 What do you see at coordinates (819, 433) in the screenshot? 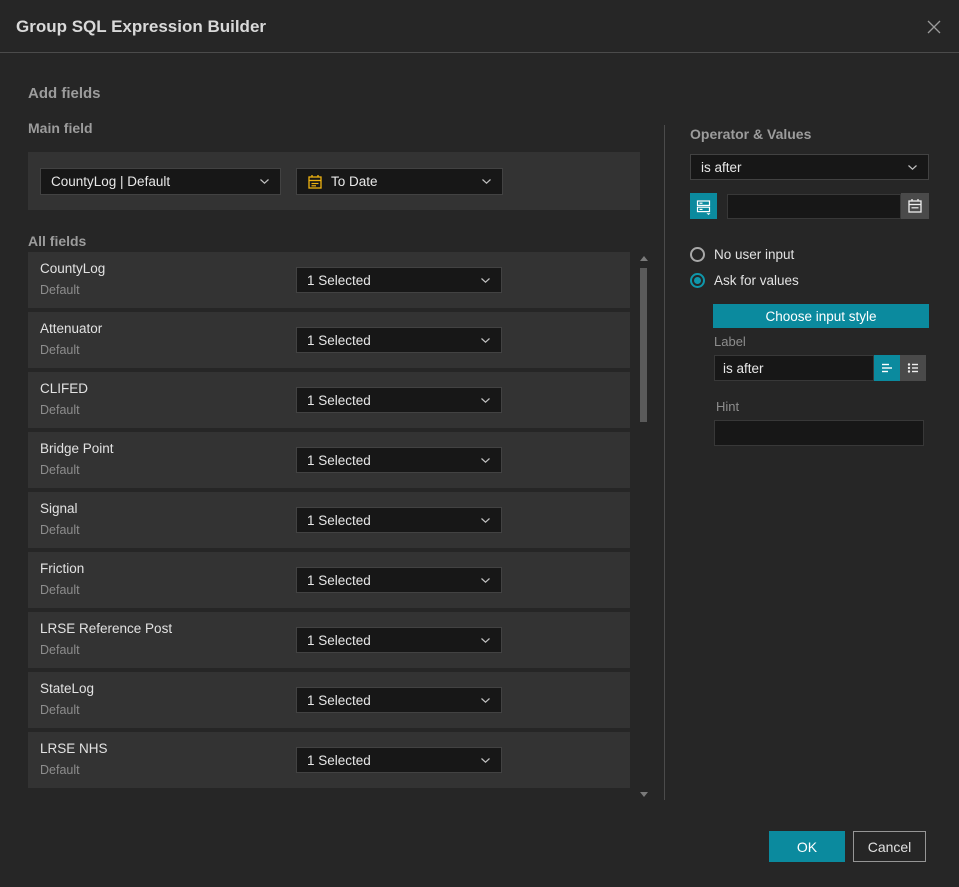
I see `hint-input` at bounding box center [819, 433].